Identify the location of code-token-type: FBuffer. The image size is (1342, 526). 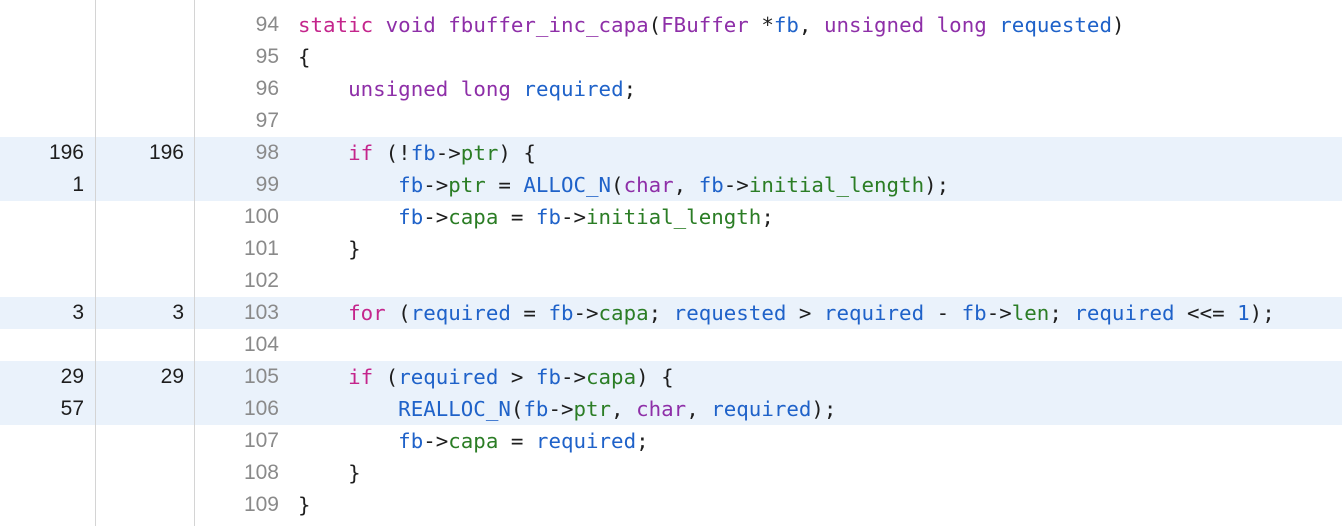
(705, 25).